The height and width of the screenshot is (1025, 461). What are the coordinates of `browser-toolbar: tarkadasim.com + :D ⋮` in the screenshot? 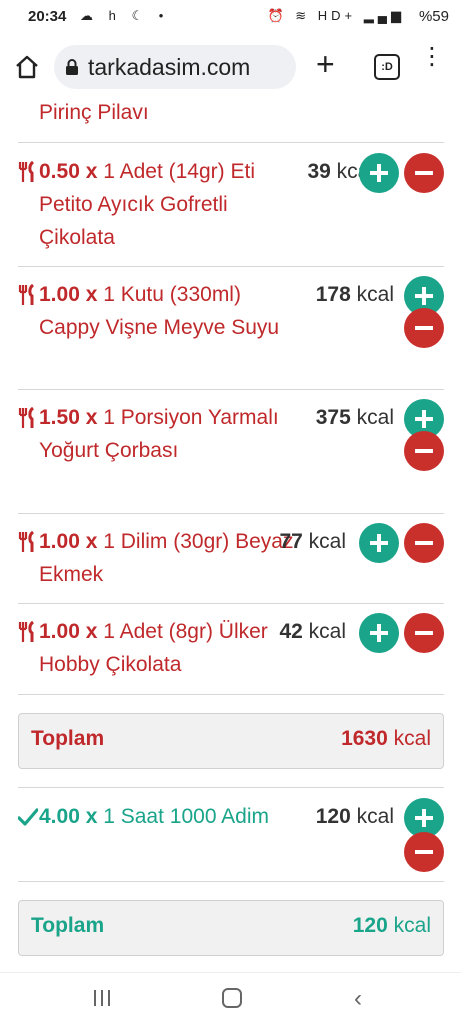 It's located at (230, 67).